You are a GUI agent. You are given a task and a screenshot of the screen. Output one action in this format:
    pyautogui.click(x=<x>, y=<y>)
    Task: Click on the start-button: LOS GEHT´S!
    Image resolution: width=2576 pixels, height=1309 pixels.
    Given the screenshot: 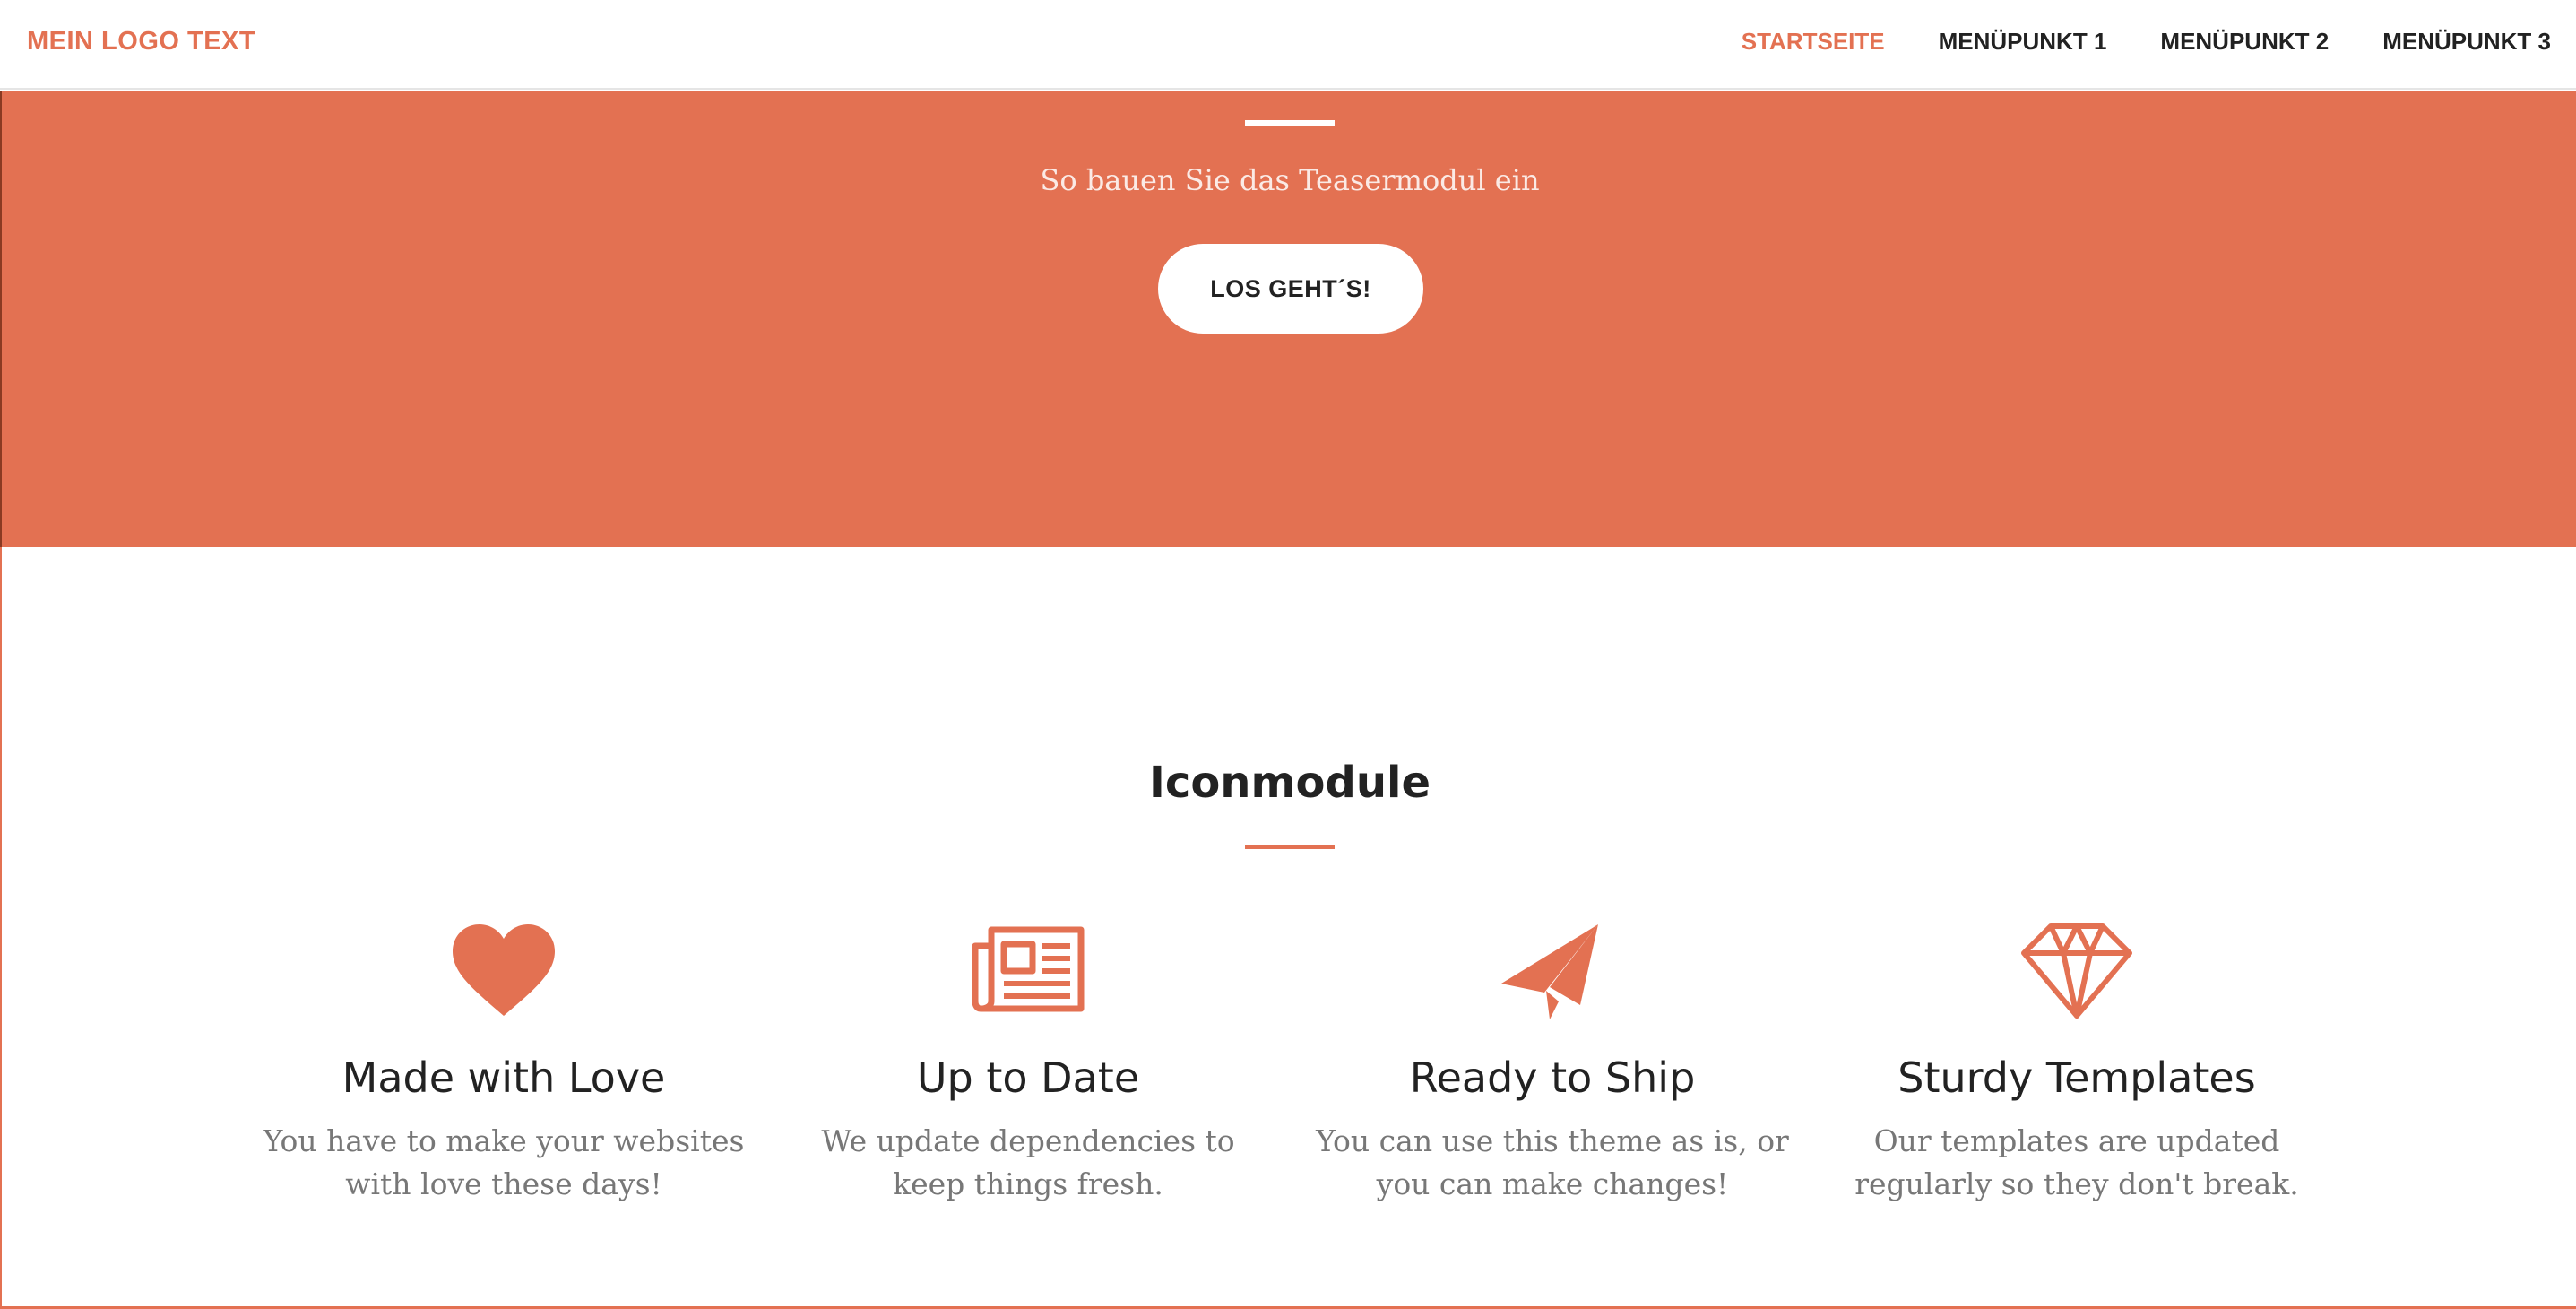 What is the action you would take?
    pyautogui.click(x=1290, y=289)
    